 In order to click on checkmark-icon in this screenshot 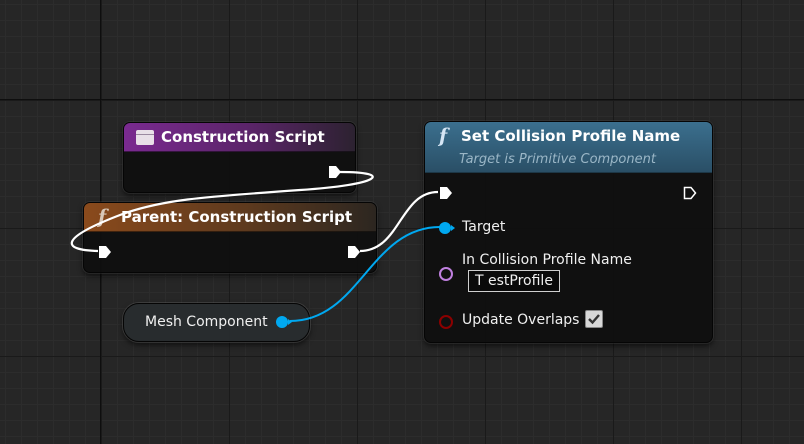, I will do `click(594, 319)`.